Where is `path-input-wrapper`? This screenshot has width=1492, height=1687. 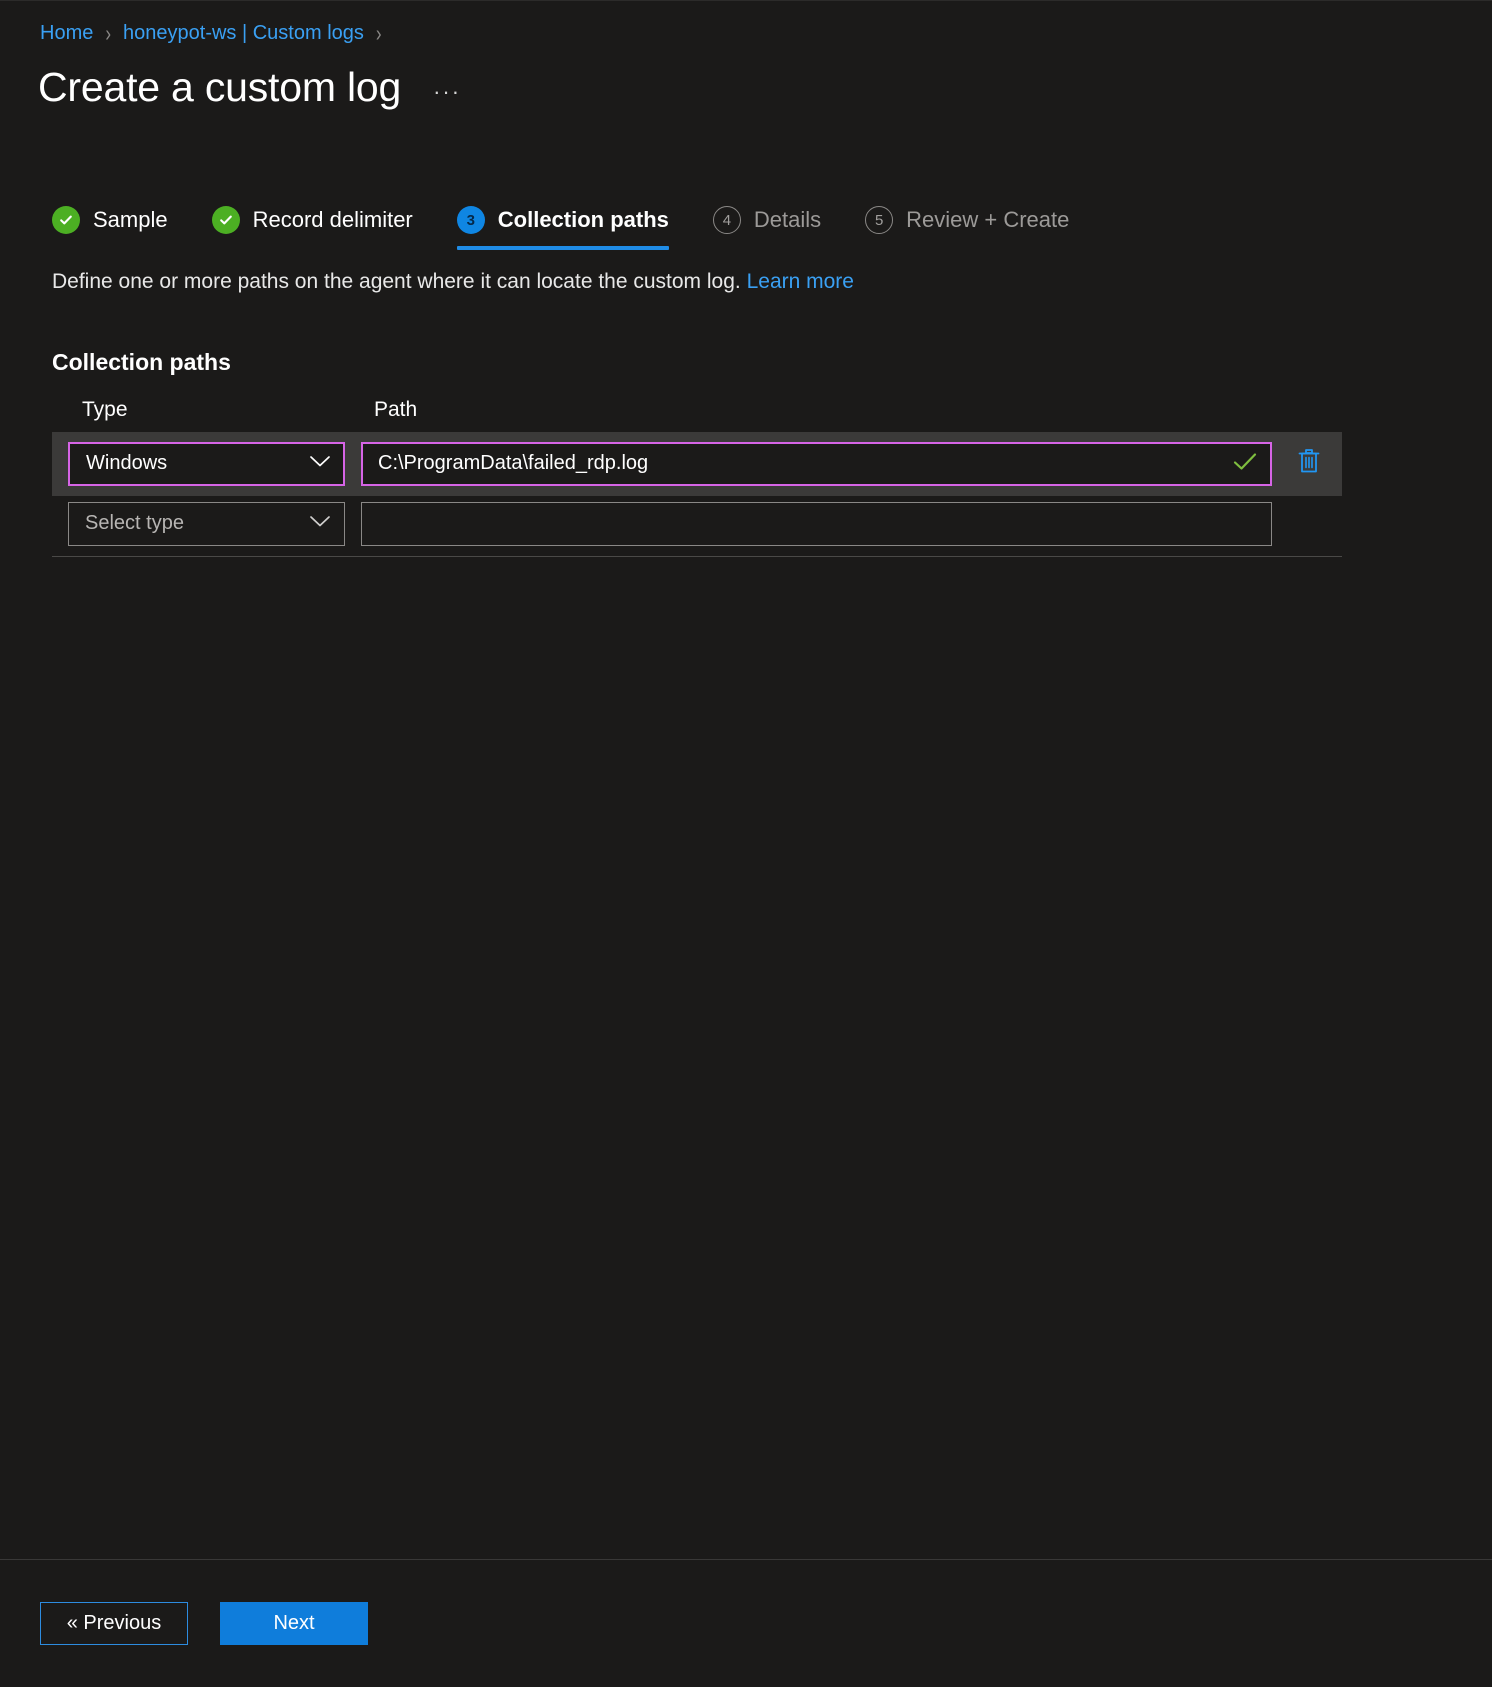
path-input-wrapper is located at coordinates (816, 523).